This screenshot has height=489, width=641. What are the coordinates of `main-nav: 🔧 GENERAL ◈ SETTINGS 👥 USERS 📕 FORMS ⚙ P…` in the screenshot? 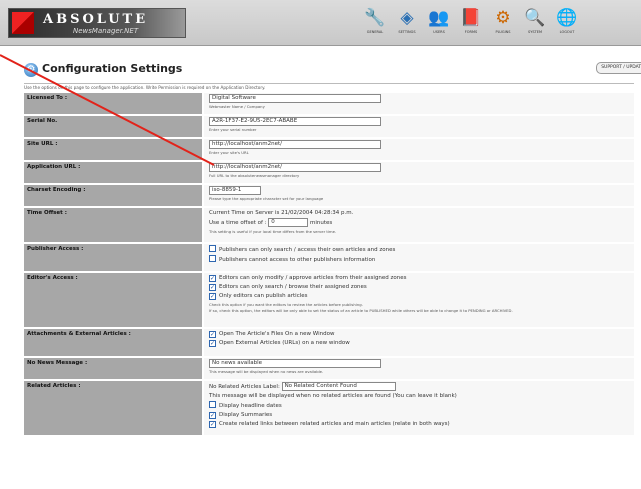 It's located at (495, 24).